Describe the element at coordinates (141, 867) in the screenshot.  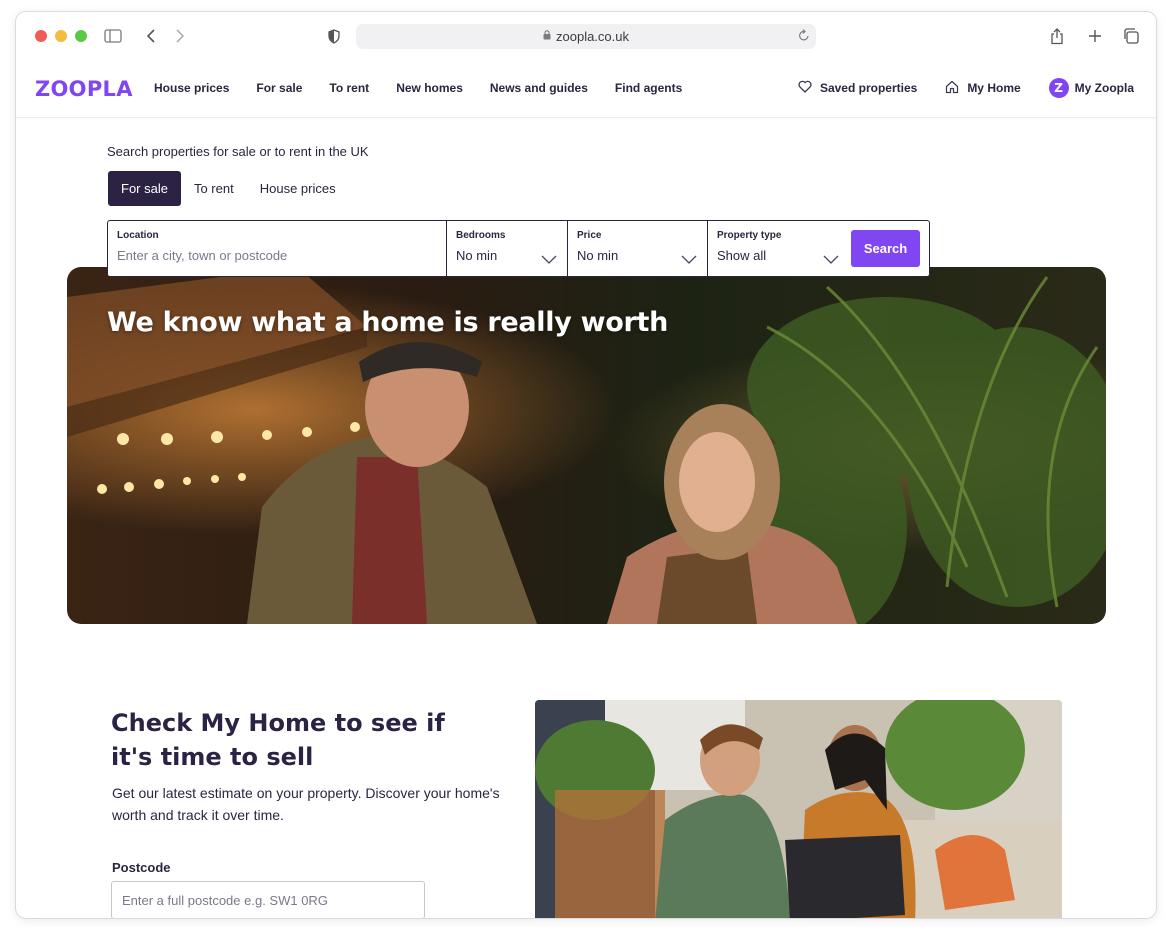
I see `postcode-label: Postcode` at that location.